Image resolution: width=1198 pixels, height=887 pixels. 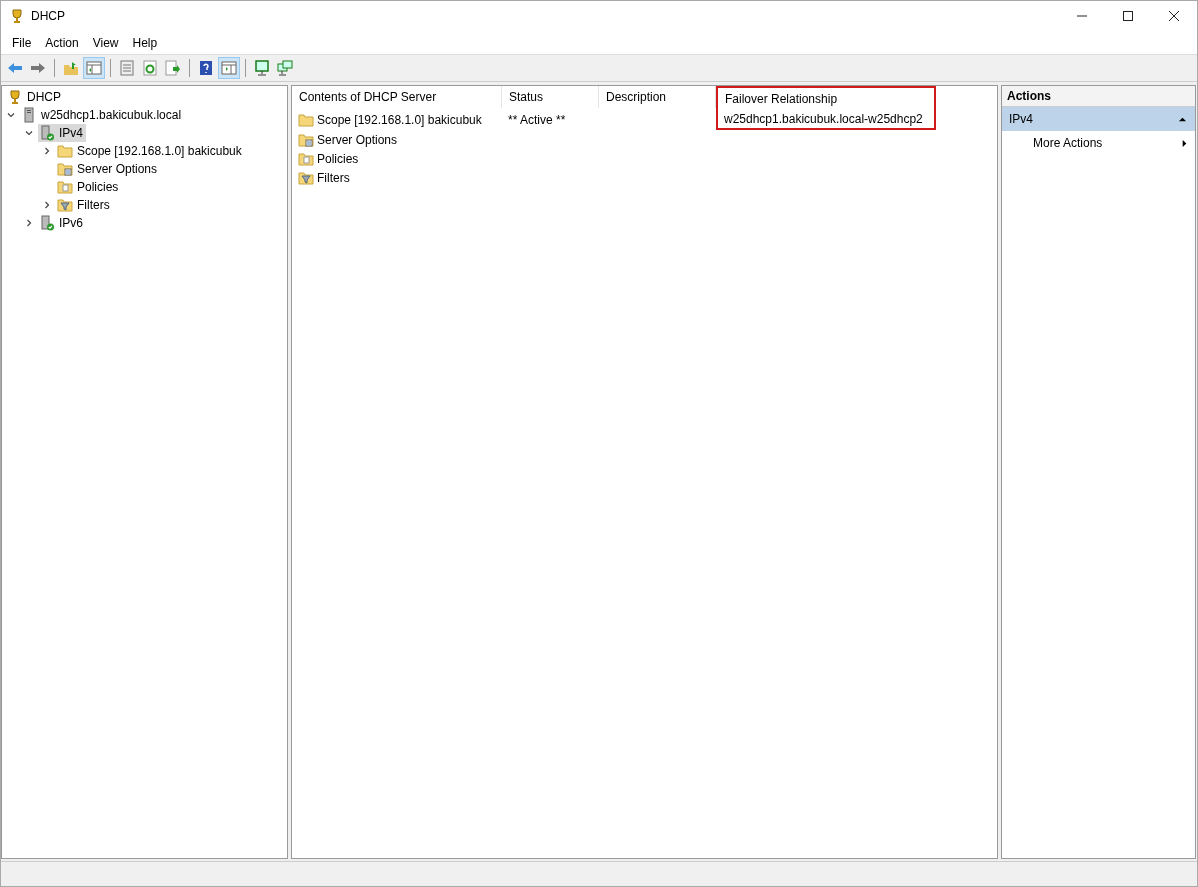 What do you see at coordinates (48, 16) in the screenshot?
I see `window-title: DHCP` at bounding box center [48, 16].